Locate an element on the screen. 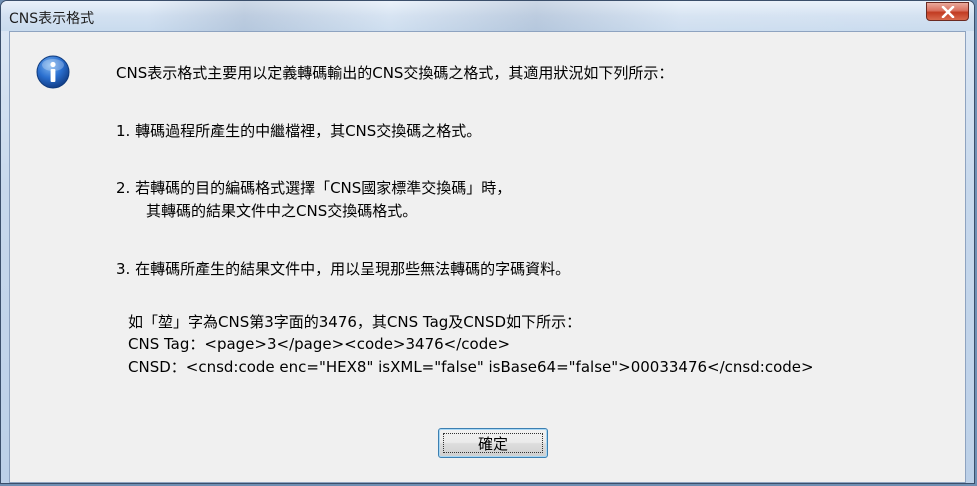 The image size is (977, 486). item-2-line-1: 2. 若轉碼的目的編碼格式選擇「CNS國家標準交換碼」時， is located at coordinates (314, 188).